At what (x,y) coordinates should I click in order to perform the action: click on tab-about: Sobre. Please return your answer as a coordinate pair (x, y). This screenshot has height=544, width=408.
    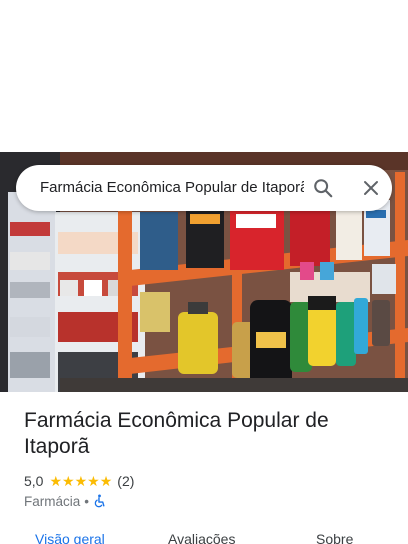
    Looking at the image, I should click on (334, 537).